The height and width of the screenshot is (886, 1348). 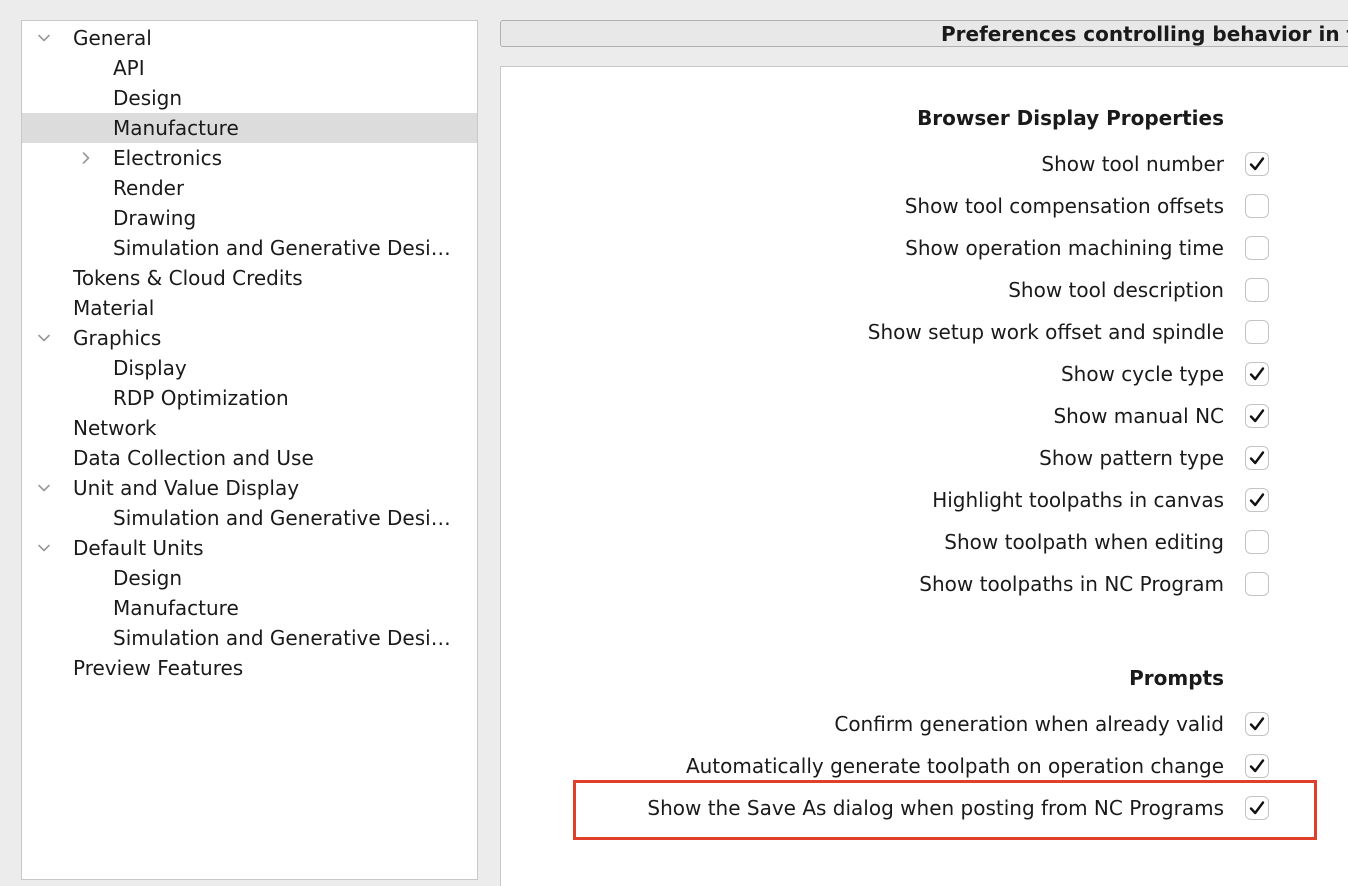 I want to click on checkbox-show-manual-nc, so click(x=1257, y=416).